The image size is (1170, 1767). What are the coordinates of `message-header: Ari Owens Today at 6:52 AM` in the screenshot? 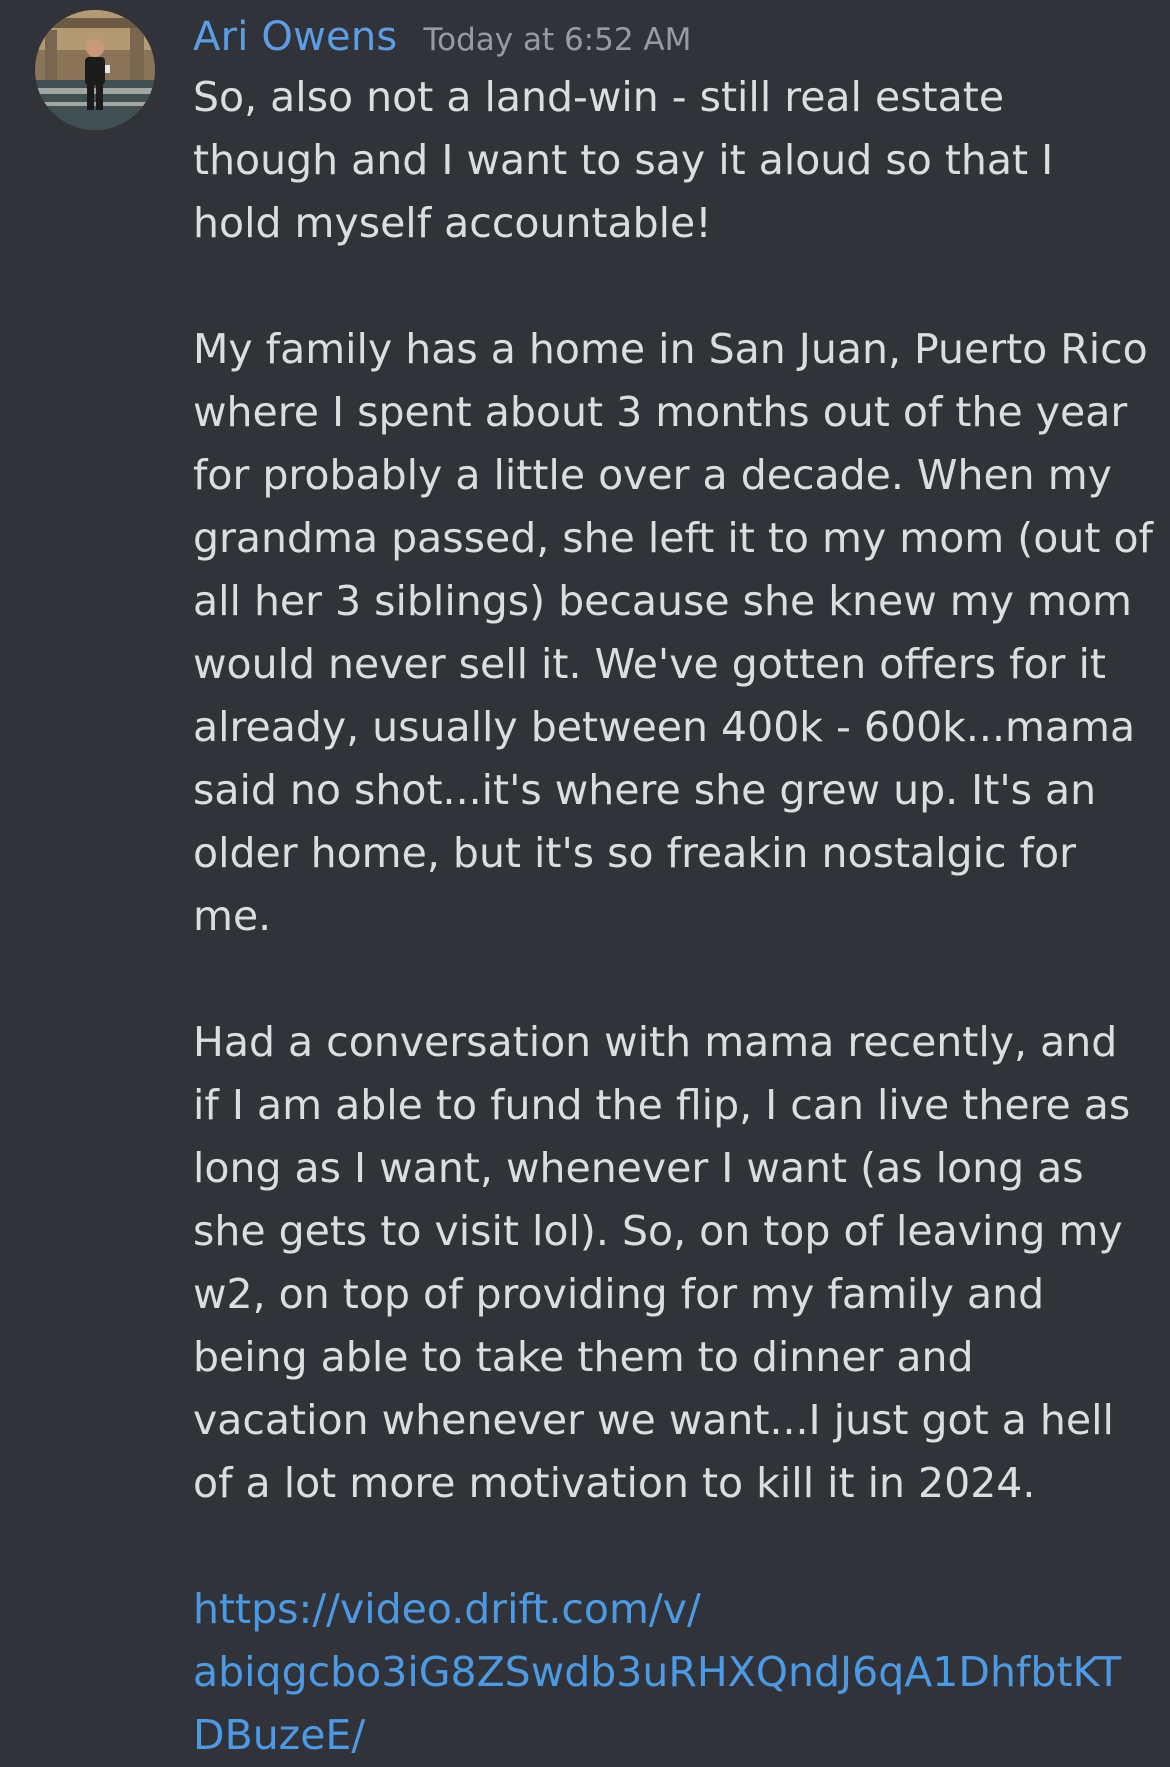 It's located at (673, 37).